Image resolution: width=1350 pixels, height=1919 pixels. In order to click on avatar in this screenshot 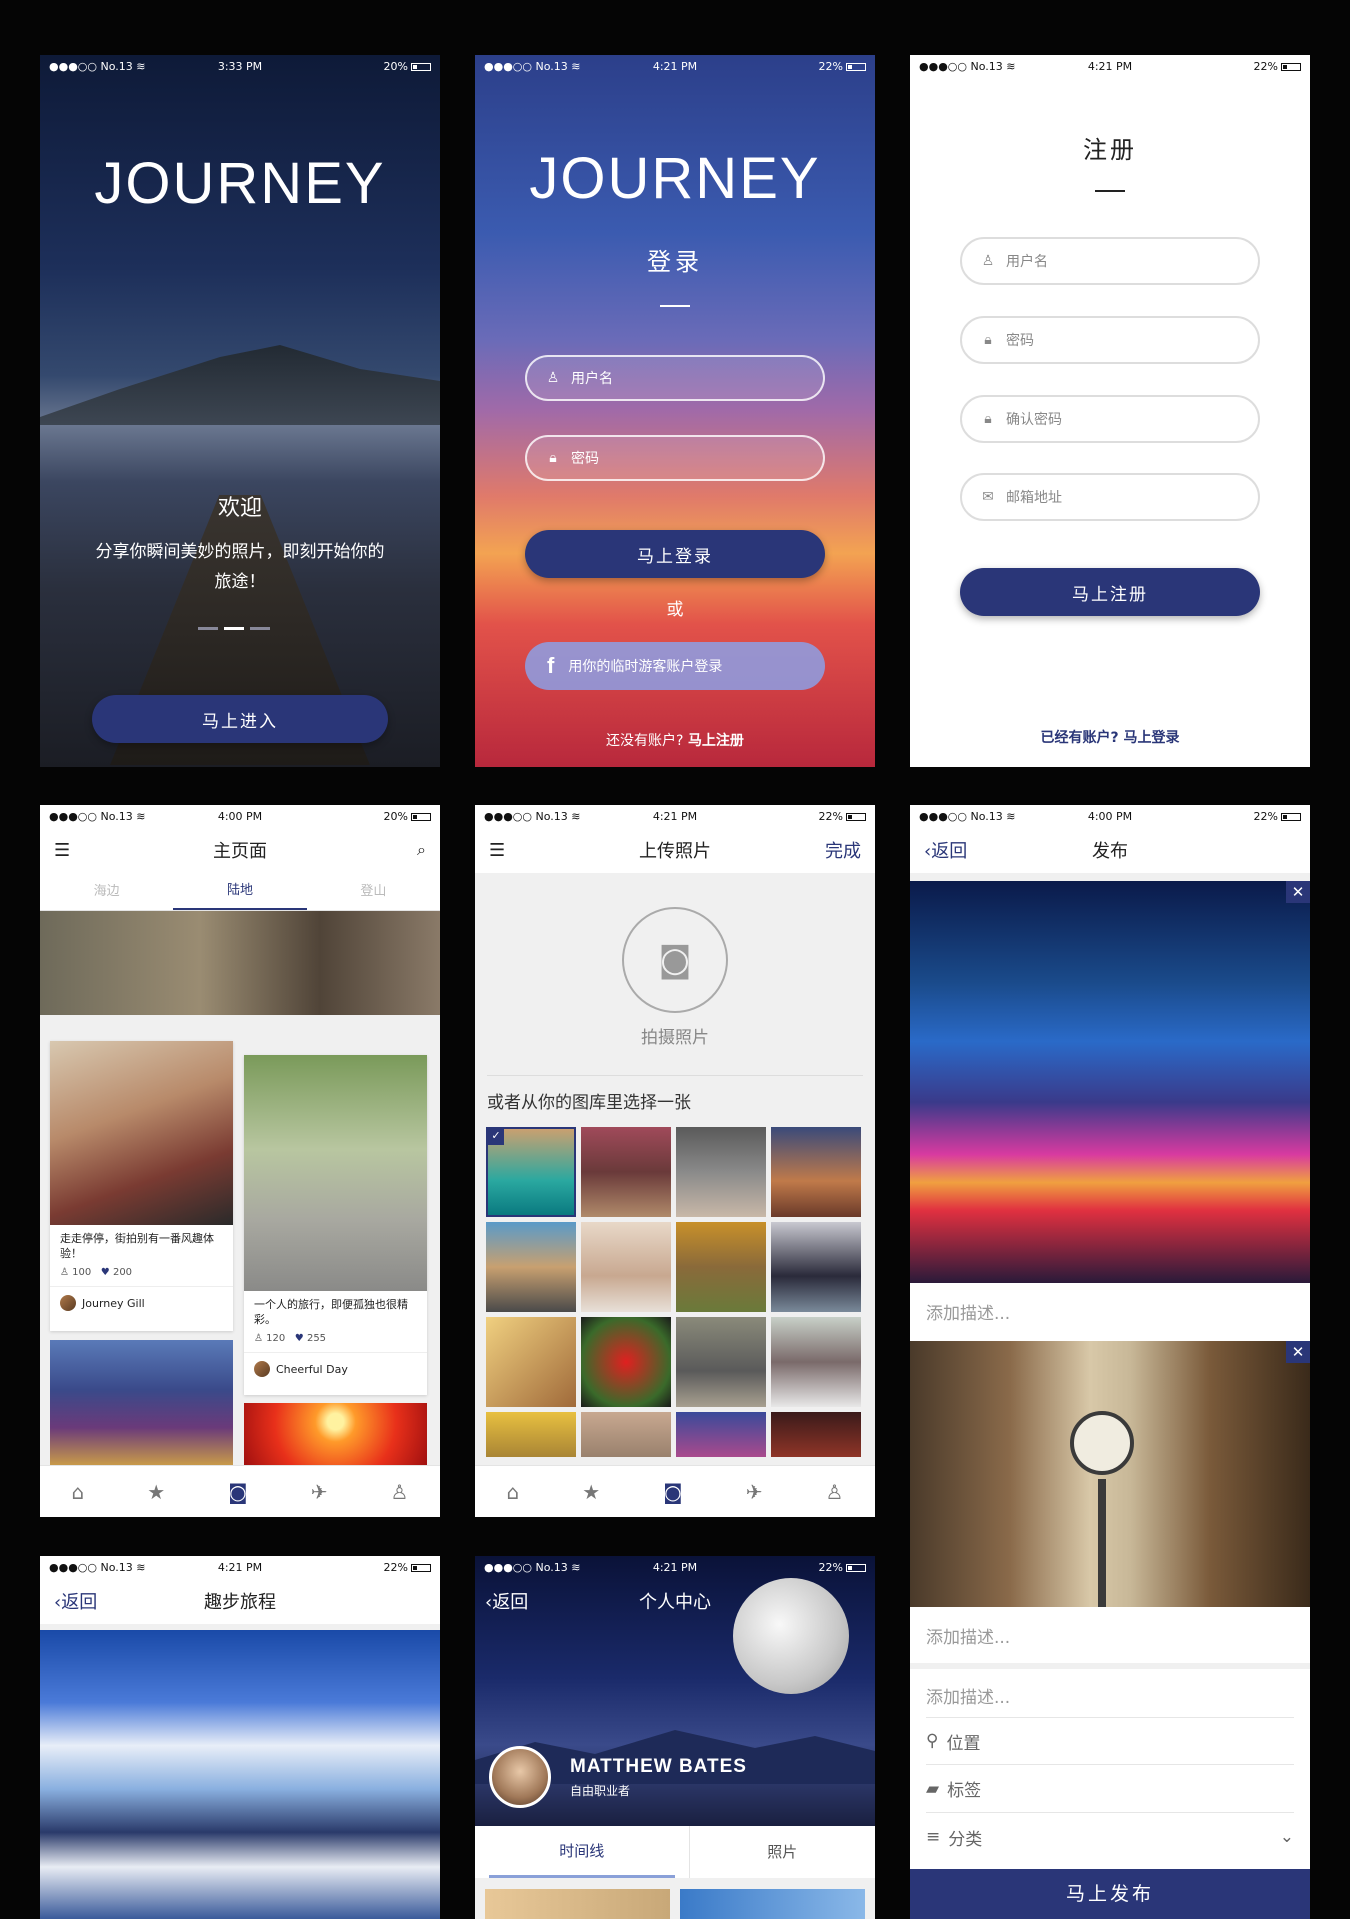, I will do `click(520, 1777)`.